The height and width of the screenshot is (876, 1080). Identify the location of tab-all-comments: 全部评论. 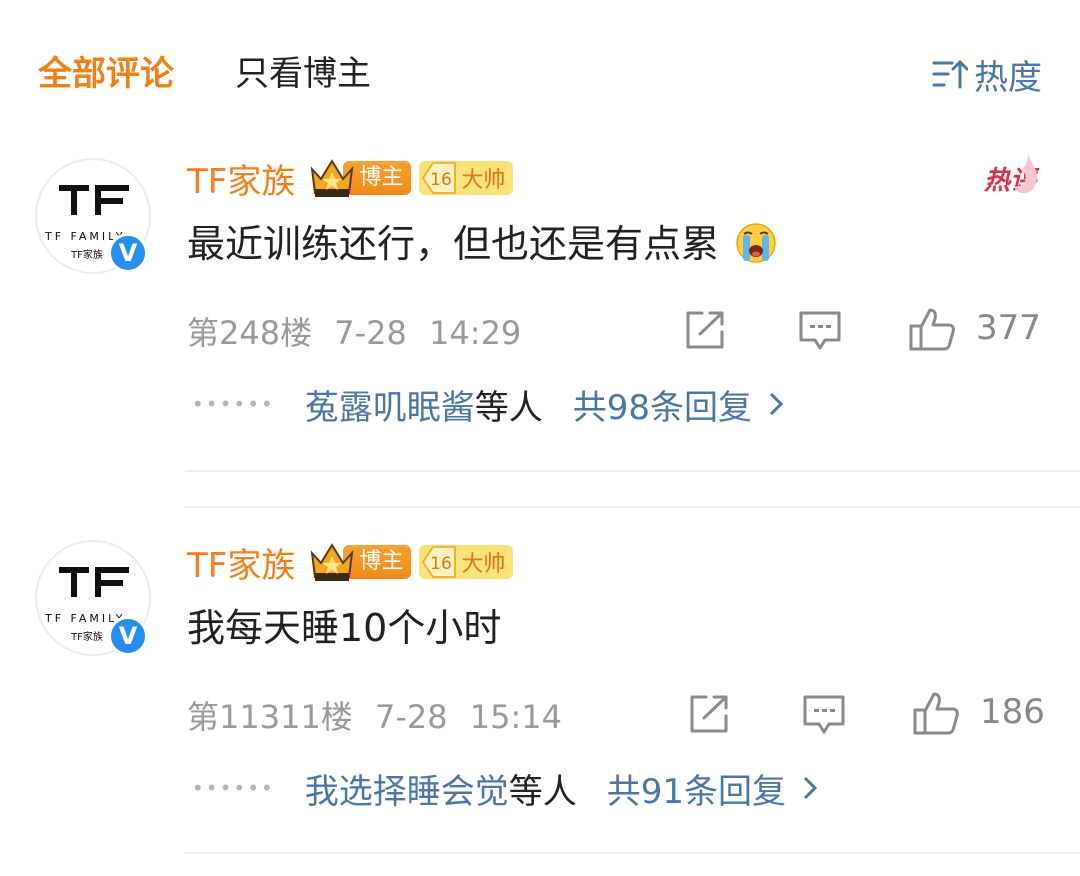
(106, 74).